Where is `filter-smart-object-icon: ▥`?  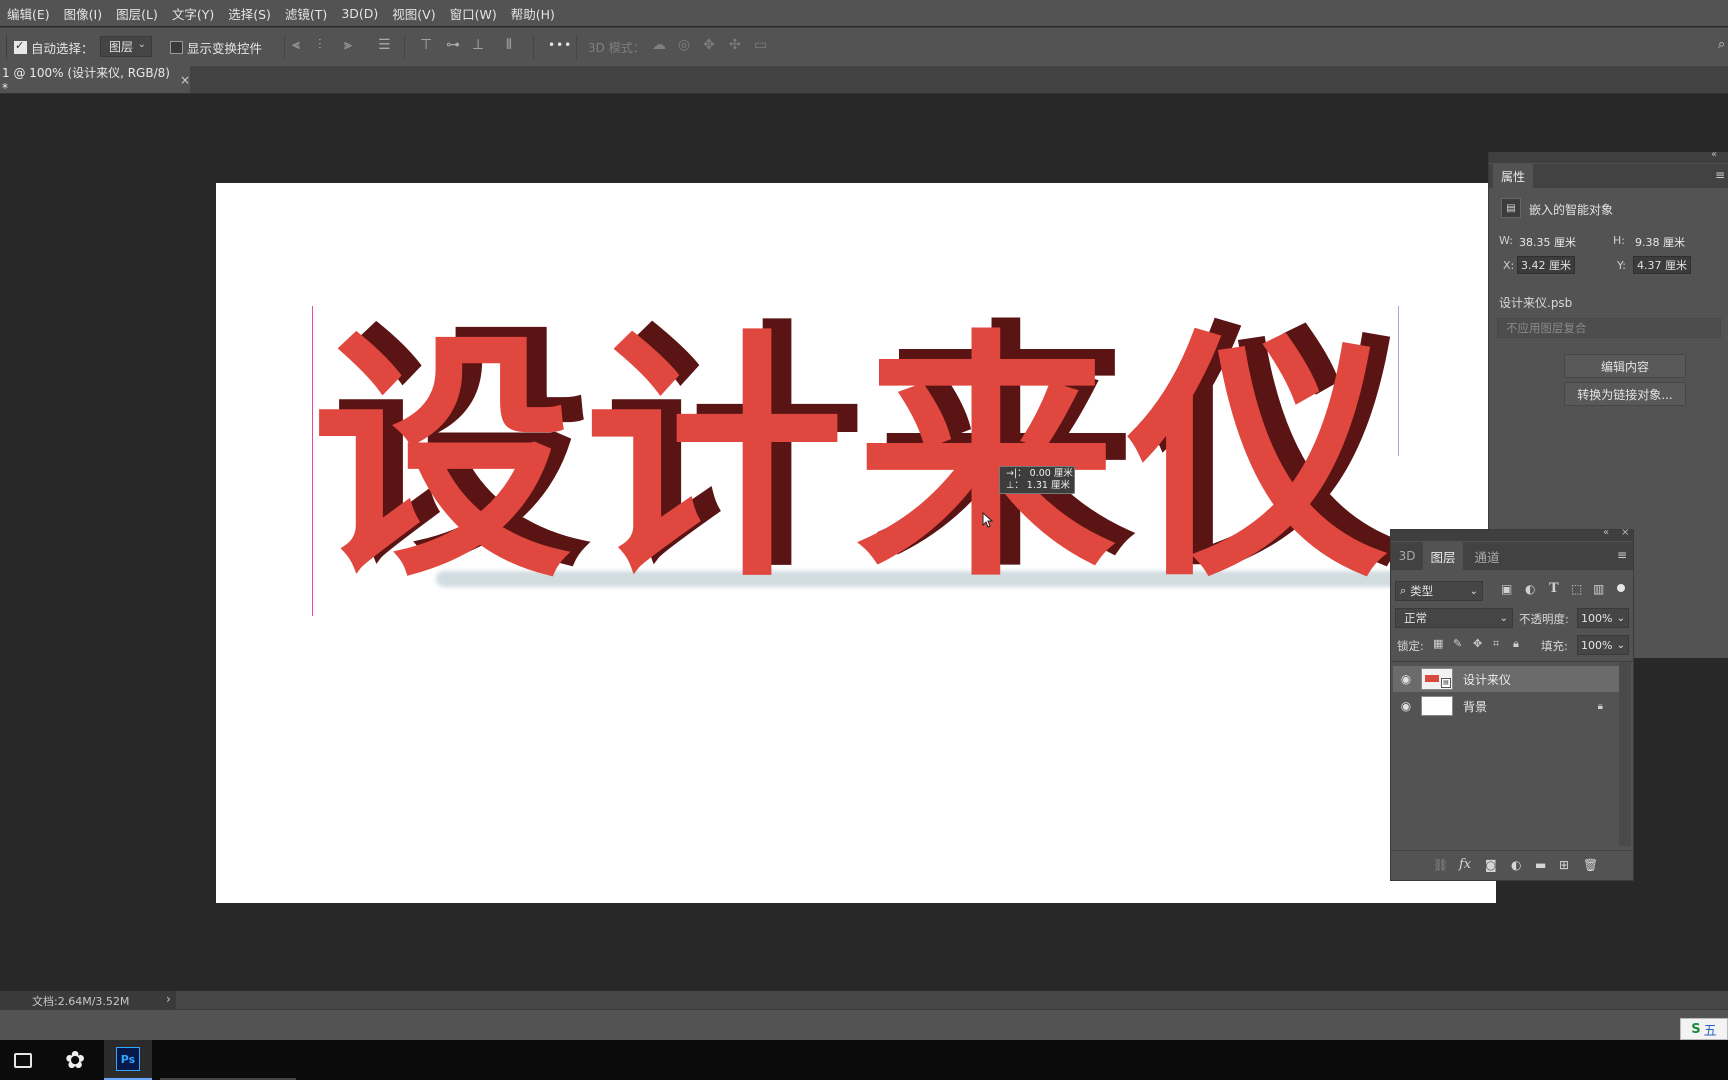 filter-smart-object-icon: ▥ is located at coordinates (1598, 589).